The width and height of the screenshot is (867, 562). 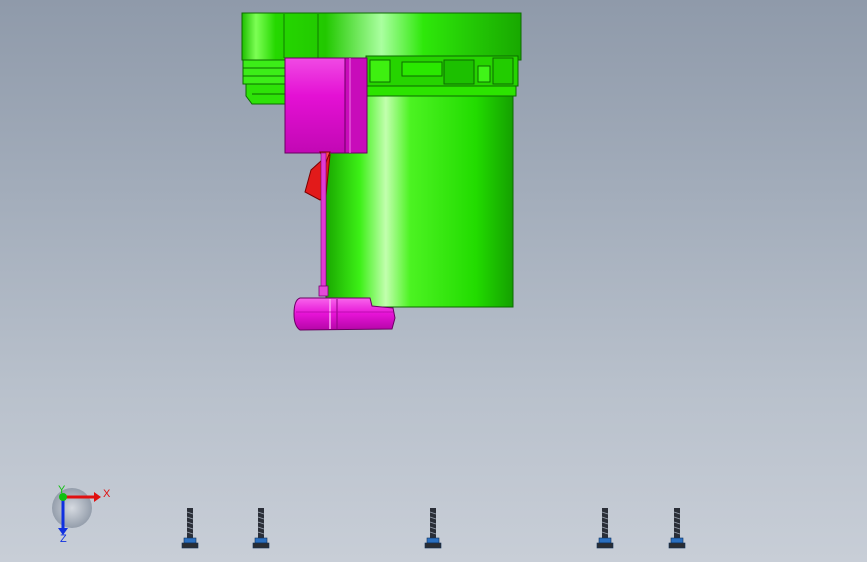 I want to click on upper-housing, so click(x=381, y=58).